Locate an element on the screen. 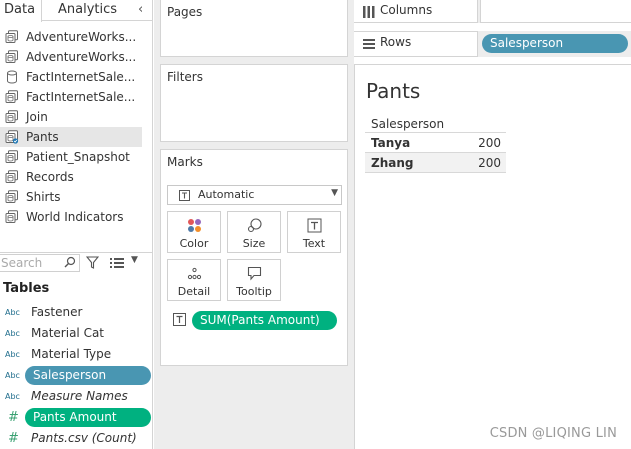 The width and height of the screenshot is (631, 449). columns-icon is located at coordinates (369, 12).